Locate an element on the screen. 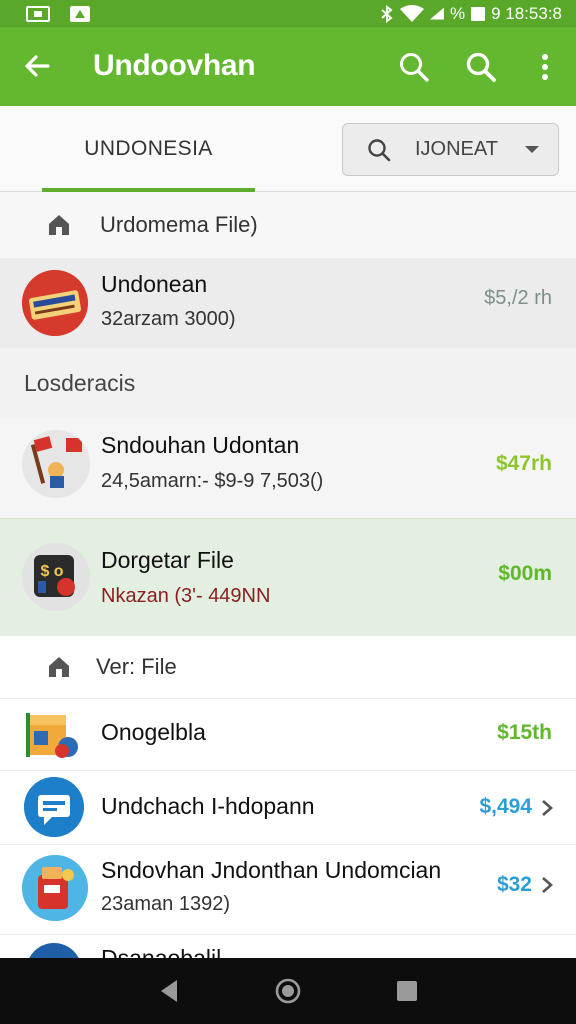  list-item: Undchach I-hdopann $,494 is located at coordinates (288, 807).